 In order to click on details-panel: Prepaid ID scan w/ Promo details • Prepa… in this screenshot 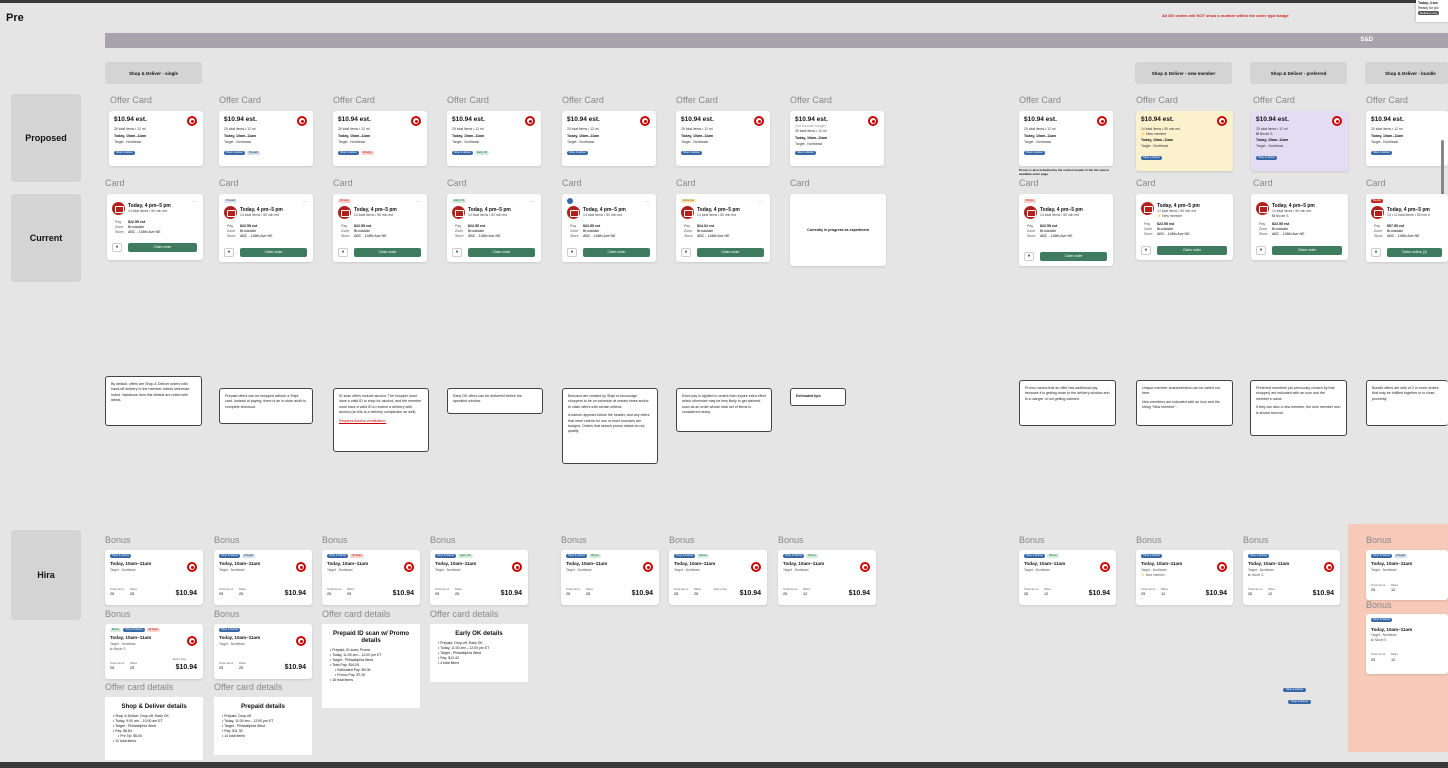, I will do `click(371, 666)`.